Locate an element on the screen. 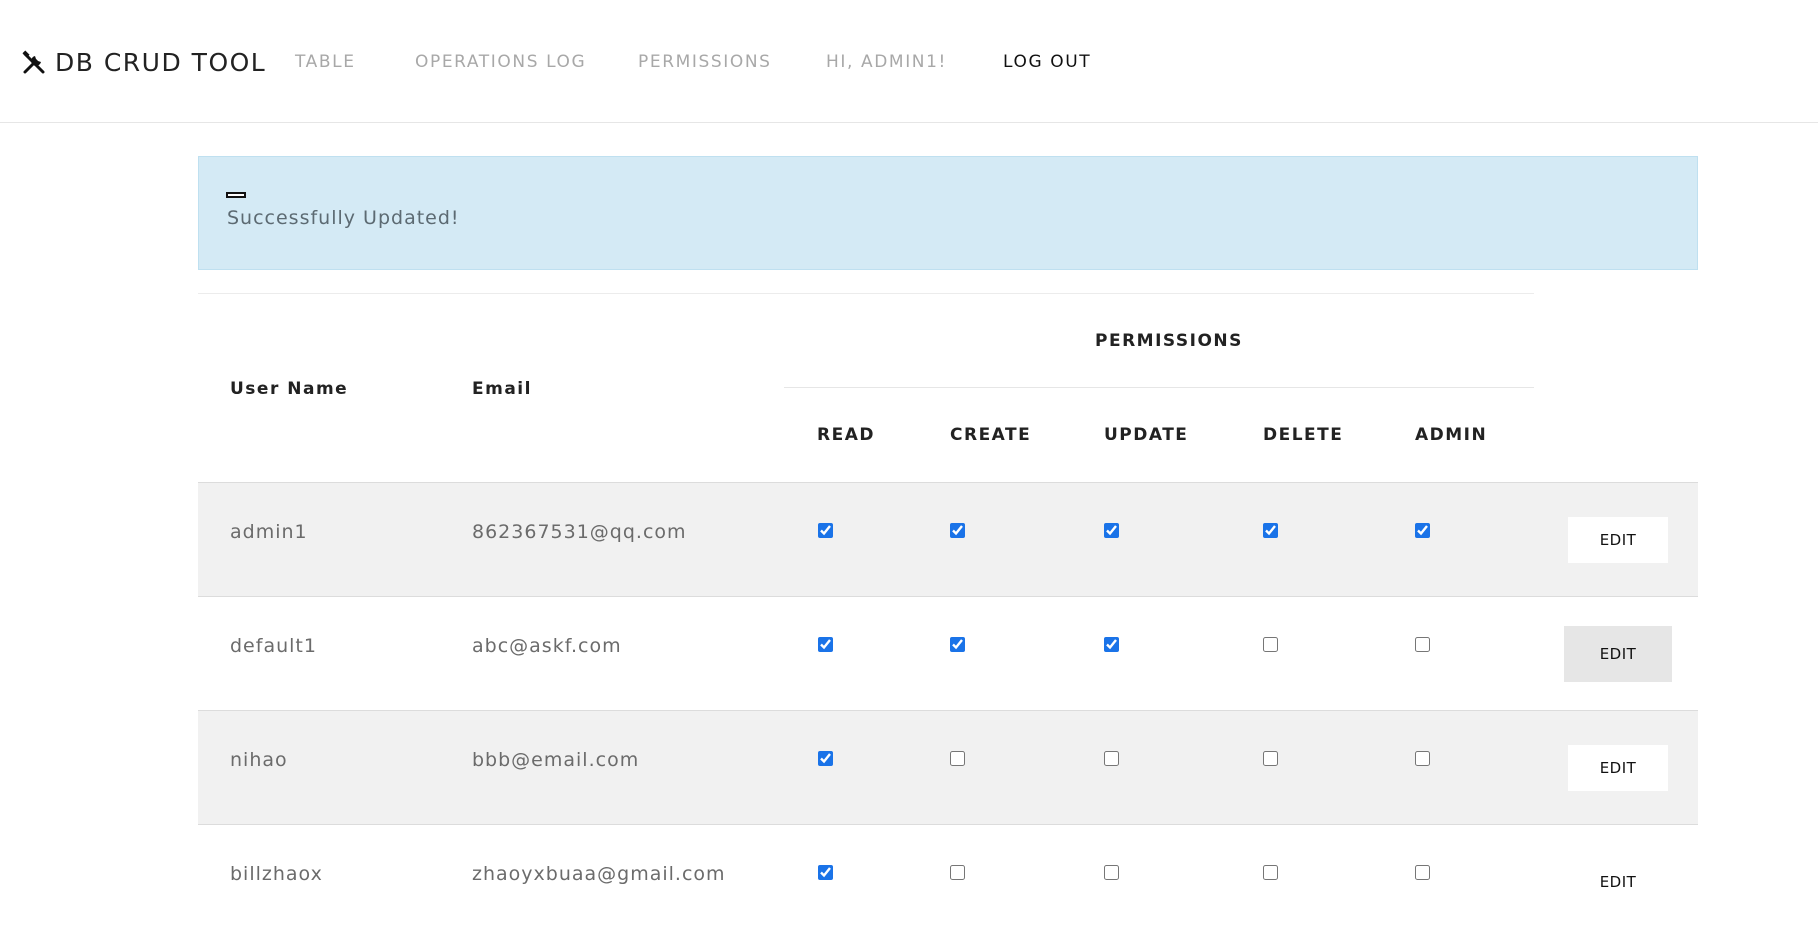  nav-permissions: PERMISSIONS is located at coordinates (705, 62).